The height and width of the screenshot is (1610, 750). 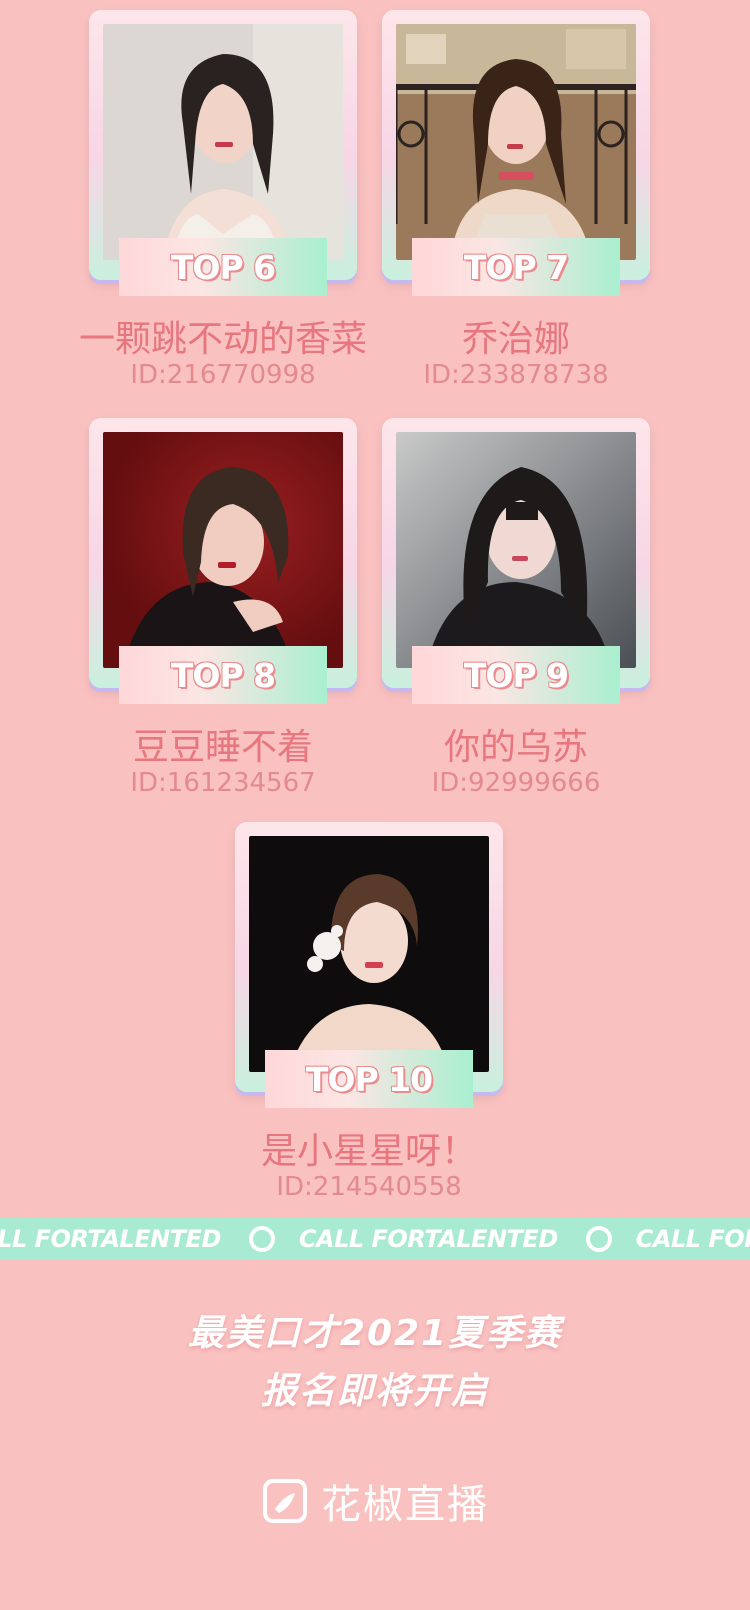 I want to click on photo-top7, so click(x=516, y=142).